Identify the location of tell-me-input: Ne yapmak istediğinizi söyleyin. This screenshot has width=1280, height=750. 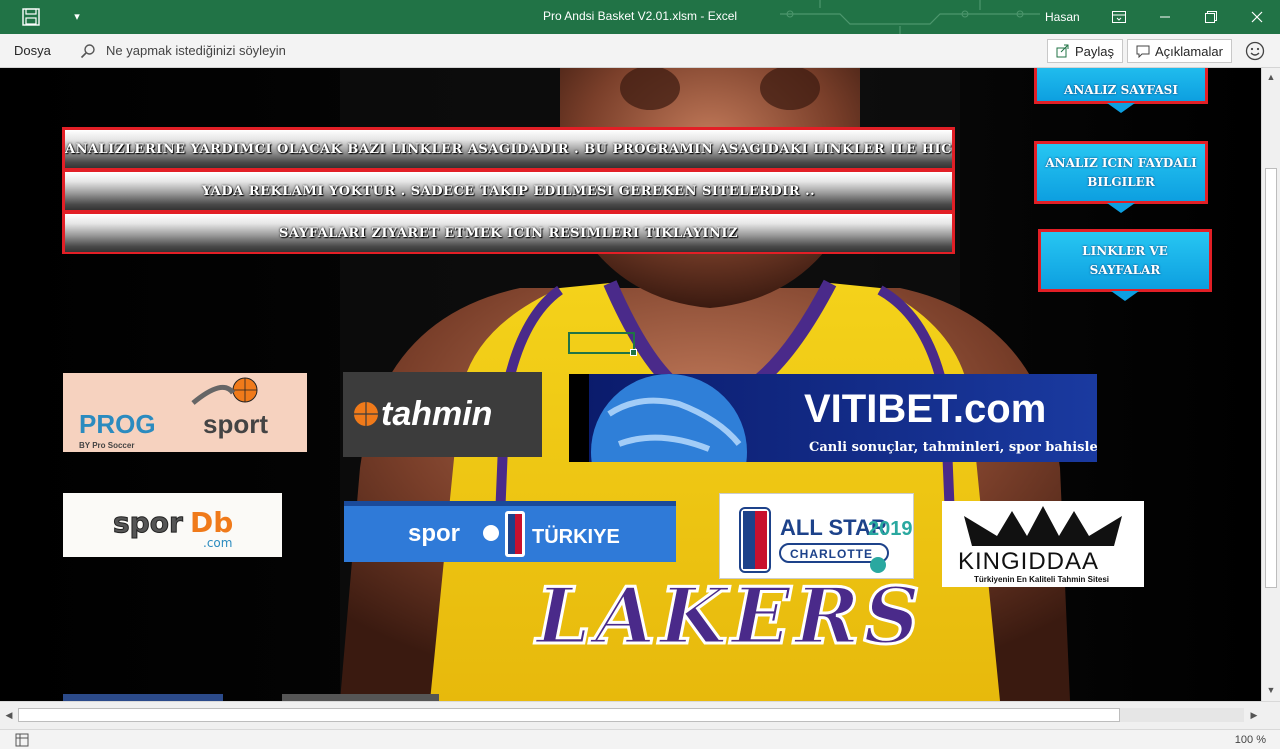
(196, 51).